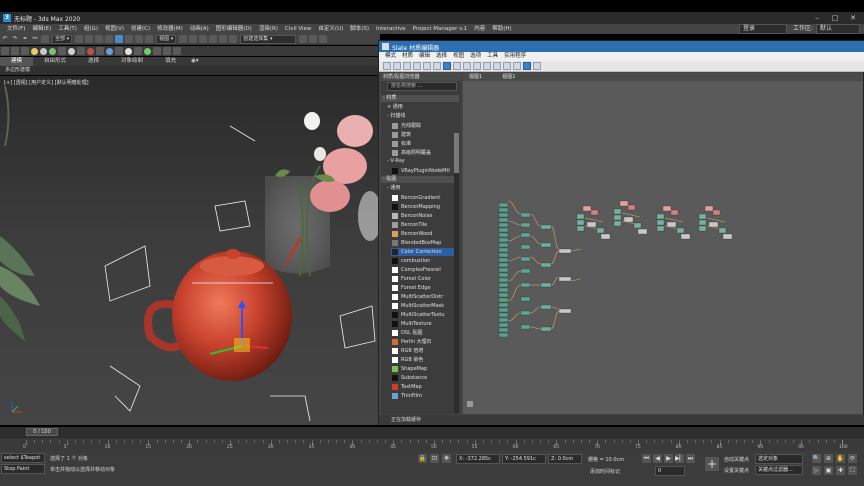 The image size is (864, 486). I want to click on menu-project-manager: Project Manager v.1, so click(440, 29).